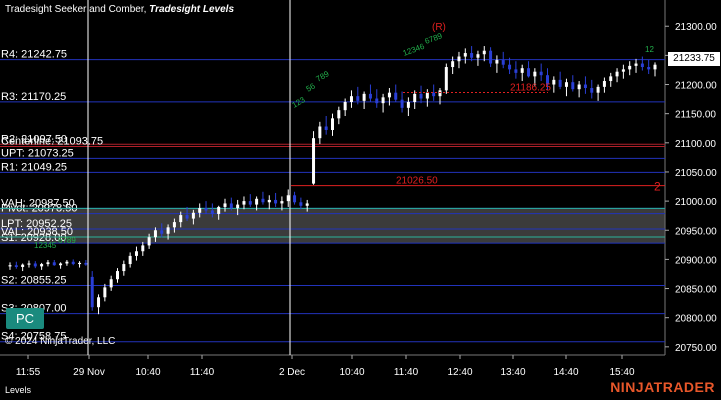 The width and height of the screenshot is (721, 400). I want to click on y-tick-label: 20800.00, so click(696, 319).